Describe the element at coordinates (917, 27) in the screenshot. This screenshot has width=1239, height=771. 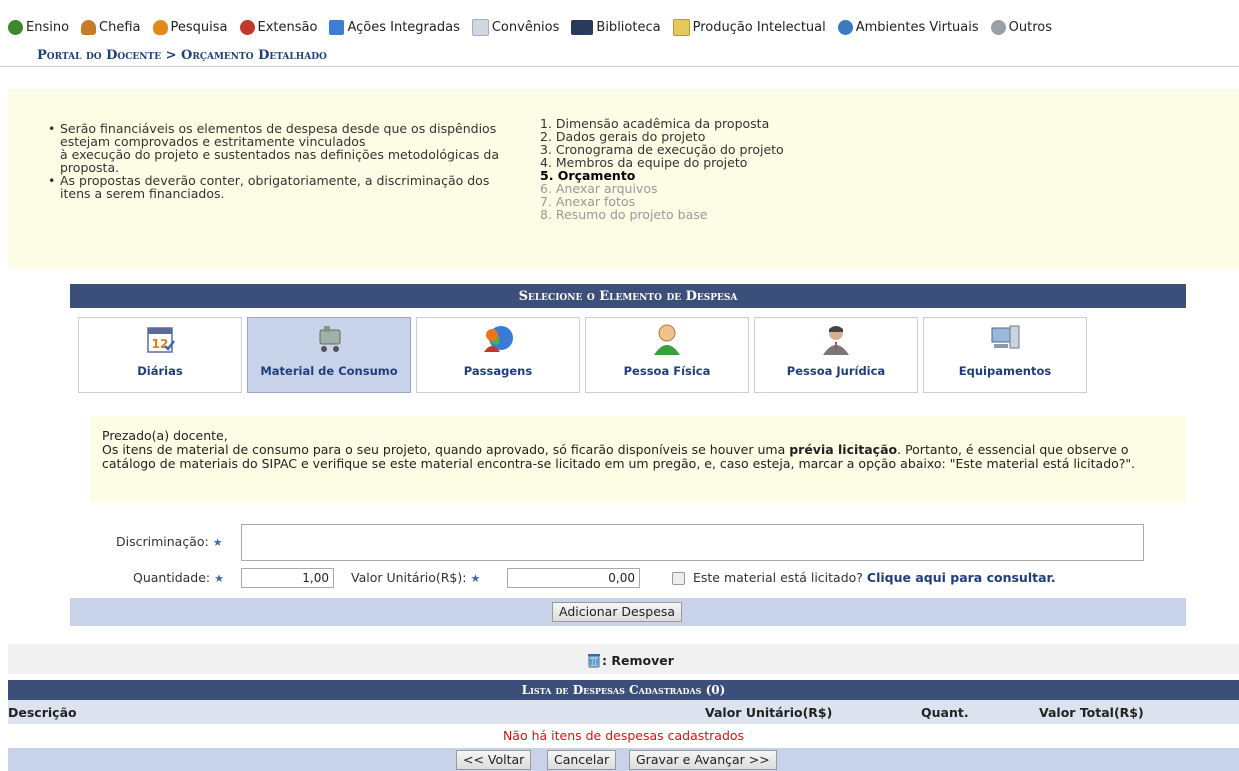
I see `menu-label: Ambientes Virtuais` at that location.